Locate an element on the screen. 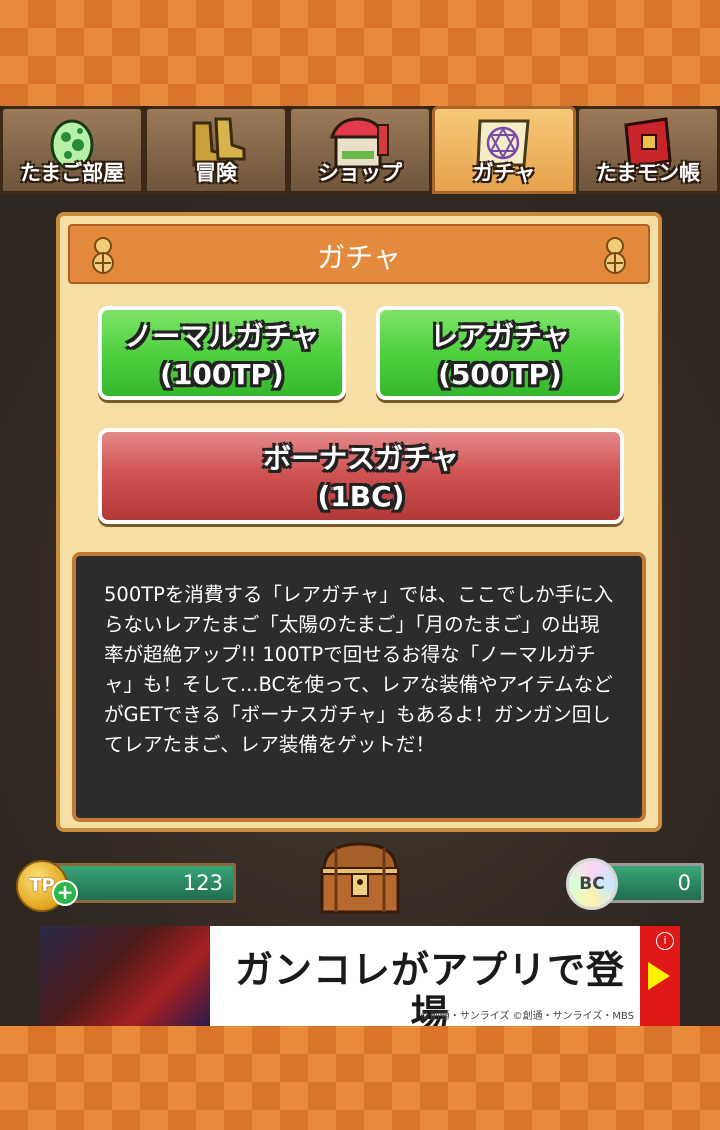 Image resolution: width=720 pixels, height=1130 pixels. tab-label: ガチャ is located at coordinates (504, 173).